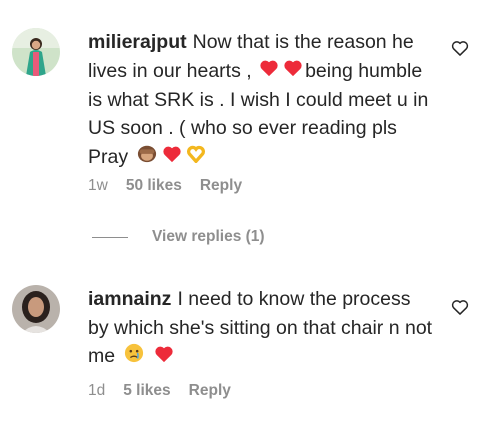  I want to click on divider, so click(110, 237).